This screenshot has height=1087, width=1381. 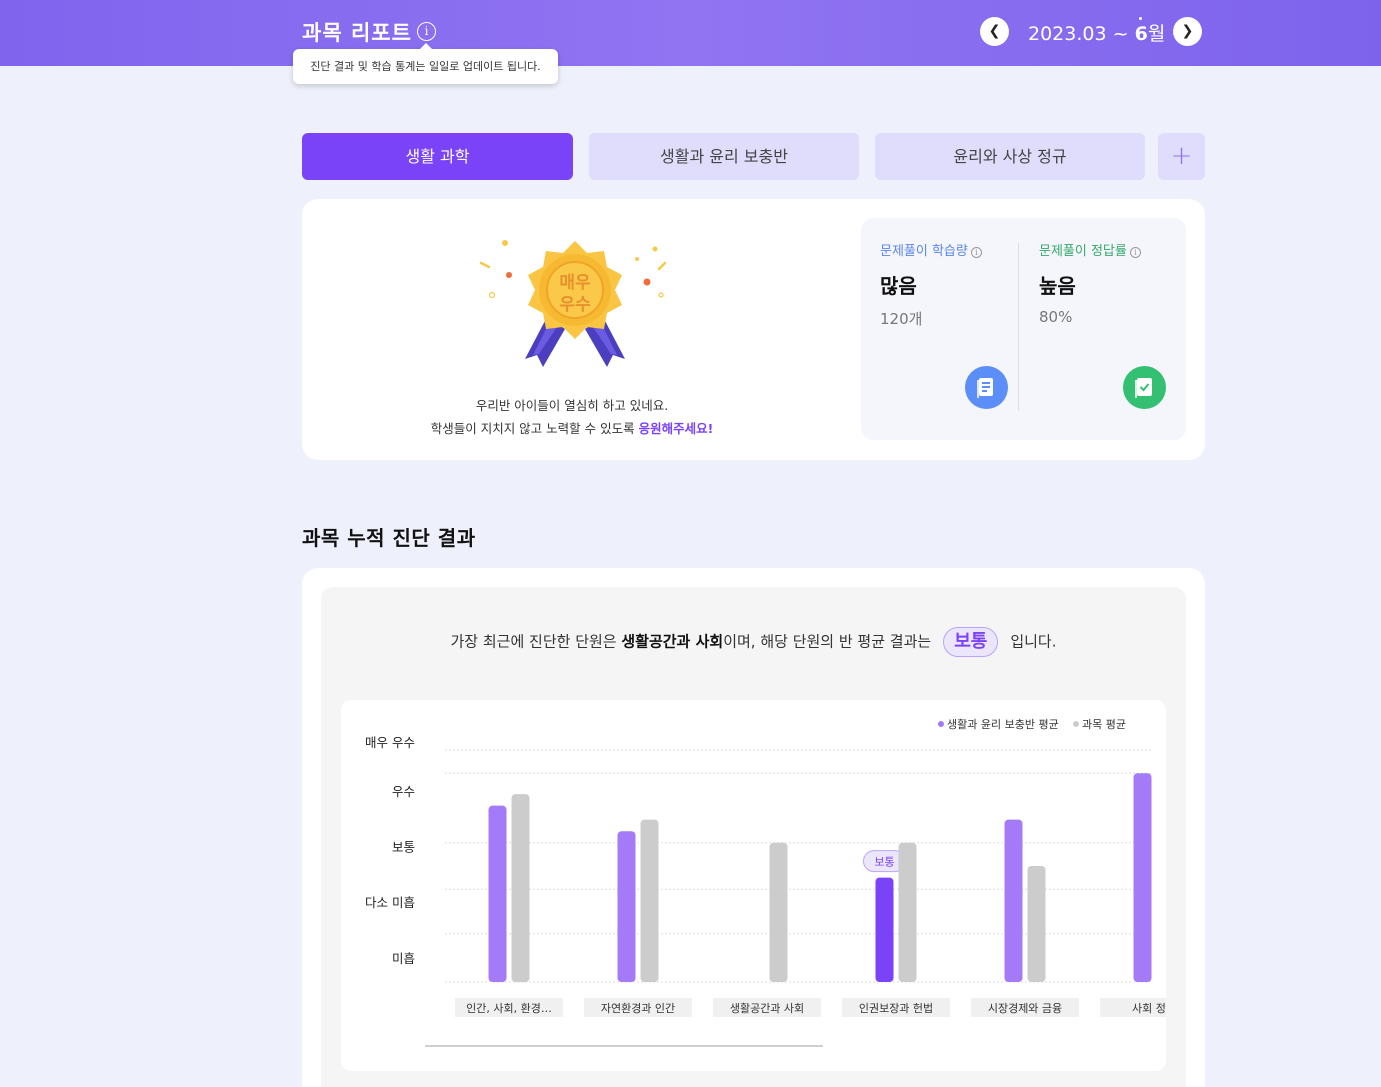 I want to click on cheer-message-1: 우리반 아이들이 열심히 하고 있네요., so click(x=572, y=405).